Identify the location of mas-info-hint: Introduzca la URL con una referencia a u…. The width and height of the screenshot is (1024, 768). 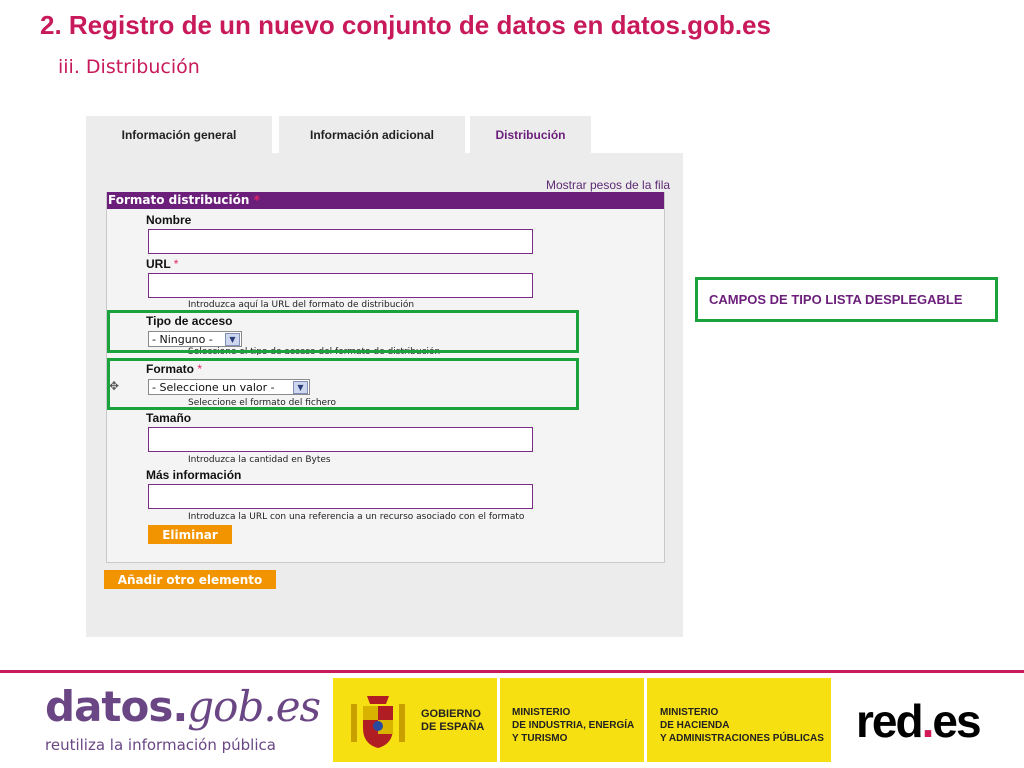
(356, 517).